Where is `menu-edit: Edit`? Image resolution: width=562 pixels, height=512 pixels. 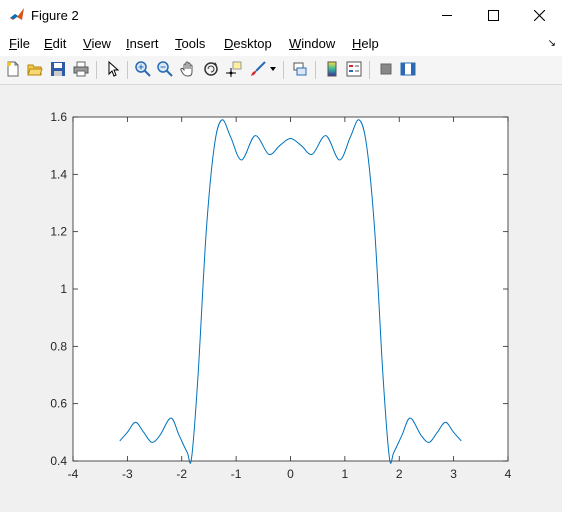 menu-edit: Edit is located at coordinates (55, 43).